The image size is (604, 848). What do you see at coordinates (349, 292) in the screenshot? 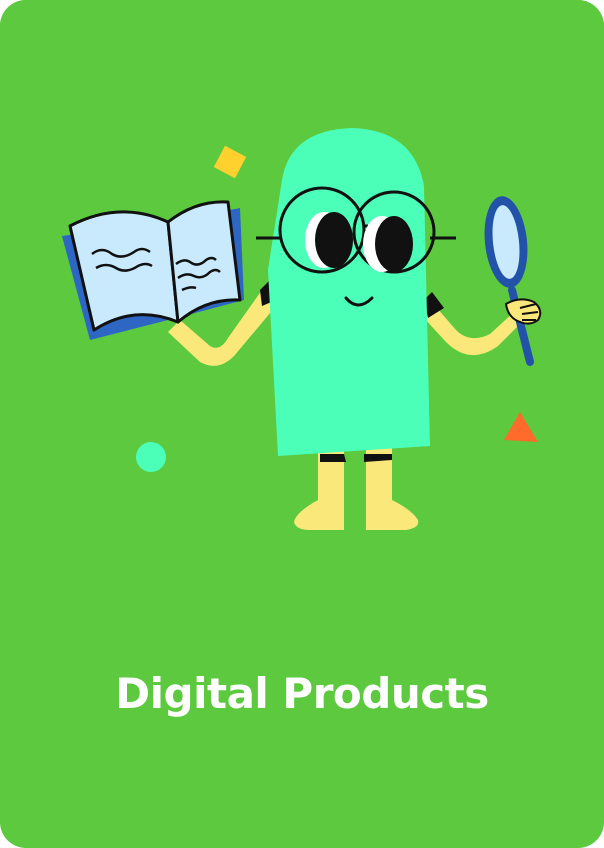
I see `character-body` at bounding box center [349, 292].